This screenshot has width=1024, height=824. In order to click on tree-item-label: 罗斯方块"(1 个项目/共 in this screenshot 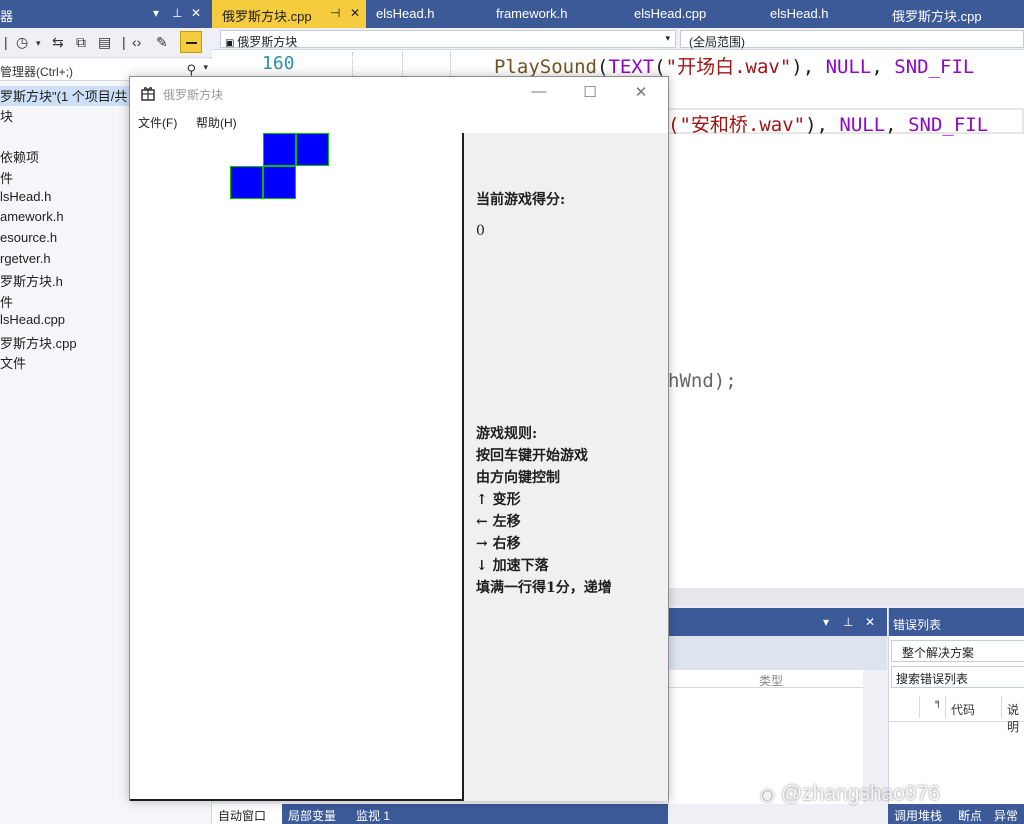, I will do `click(64, 96)`.